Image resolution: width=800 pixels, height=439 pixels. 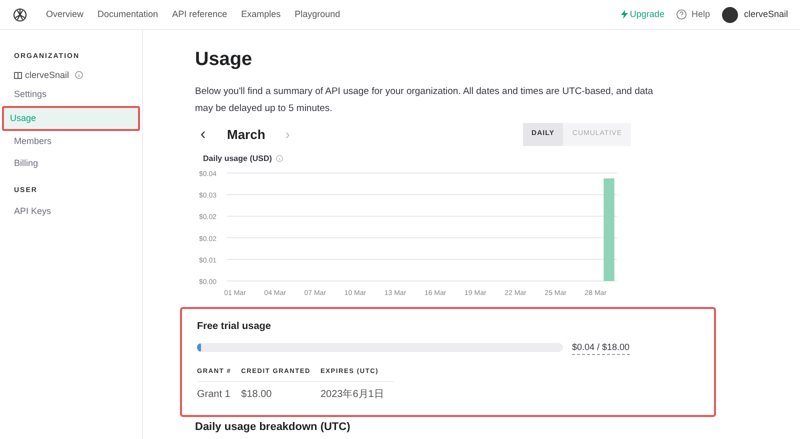 I want to click on nav-link: Documentation, so click(x=128, y=15).